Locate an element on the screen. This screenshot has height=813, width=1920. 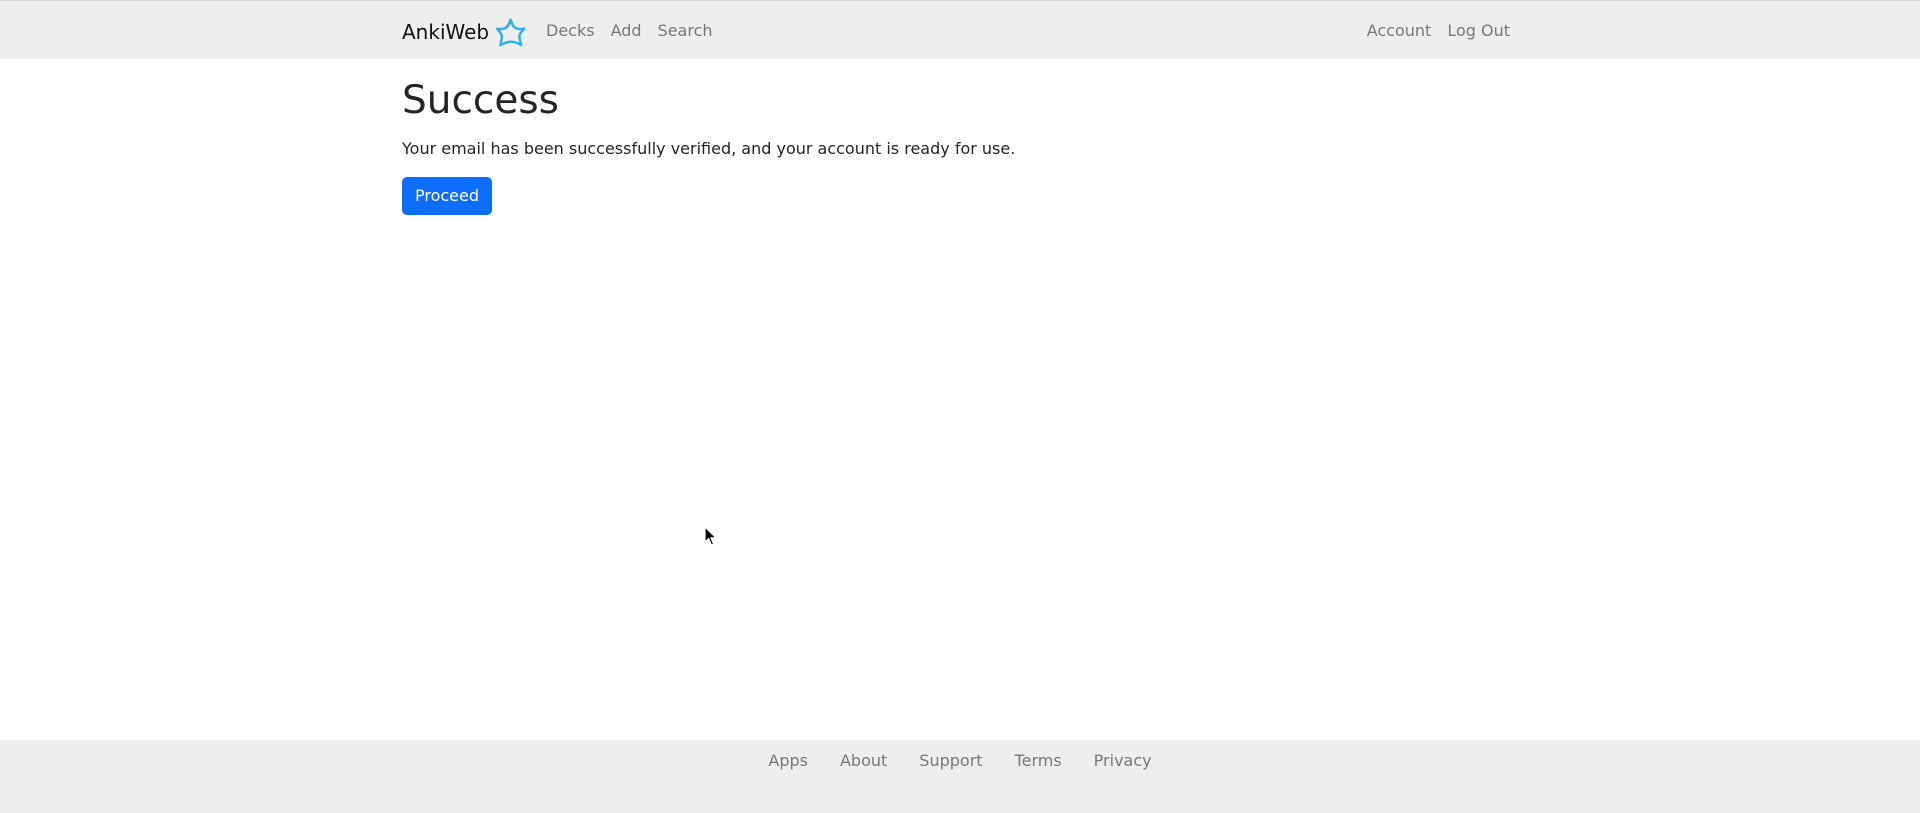
page-footer: Apps About Support Terms Privacy is located at coordinates (960, 776).